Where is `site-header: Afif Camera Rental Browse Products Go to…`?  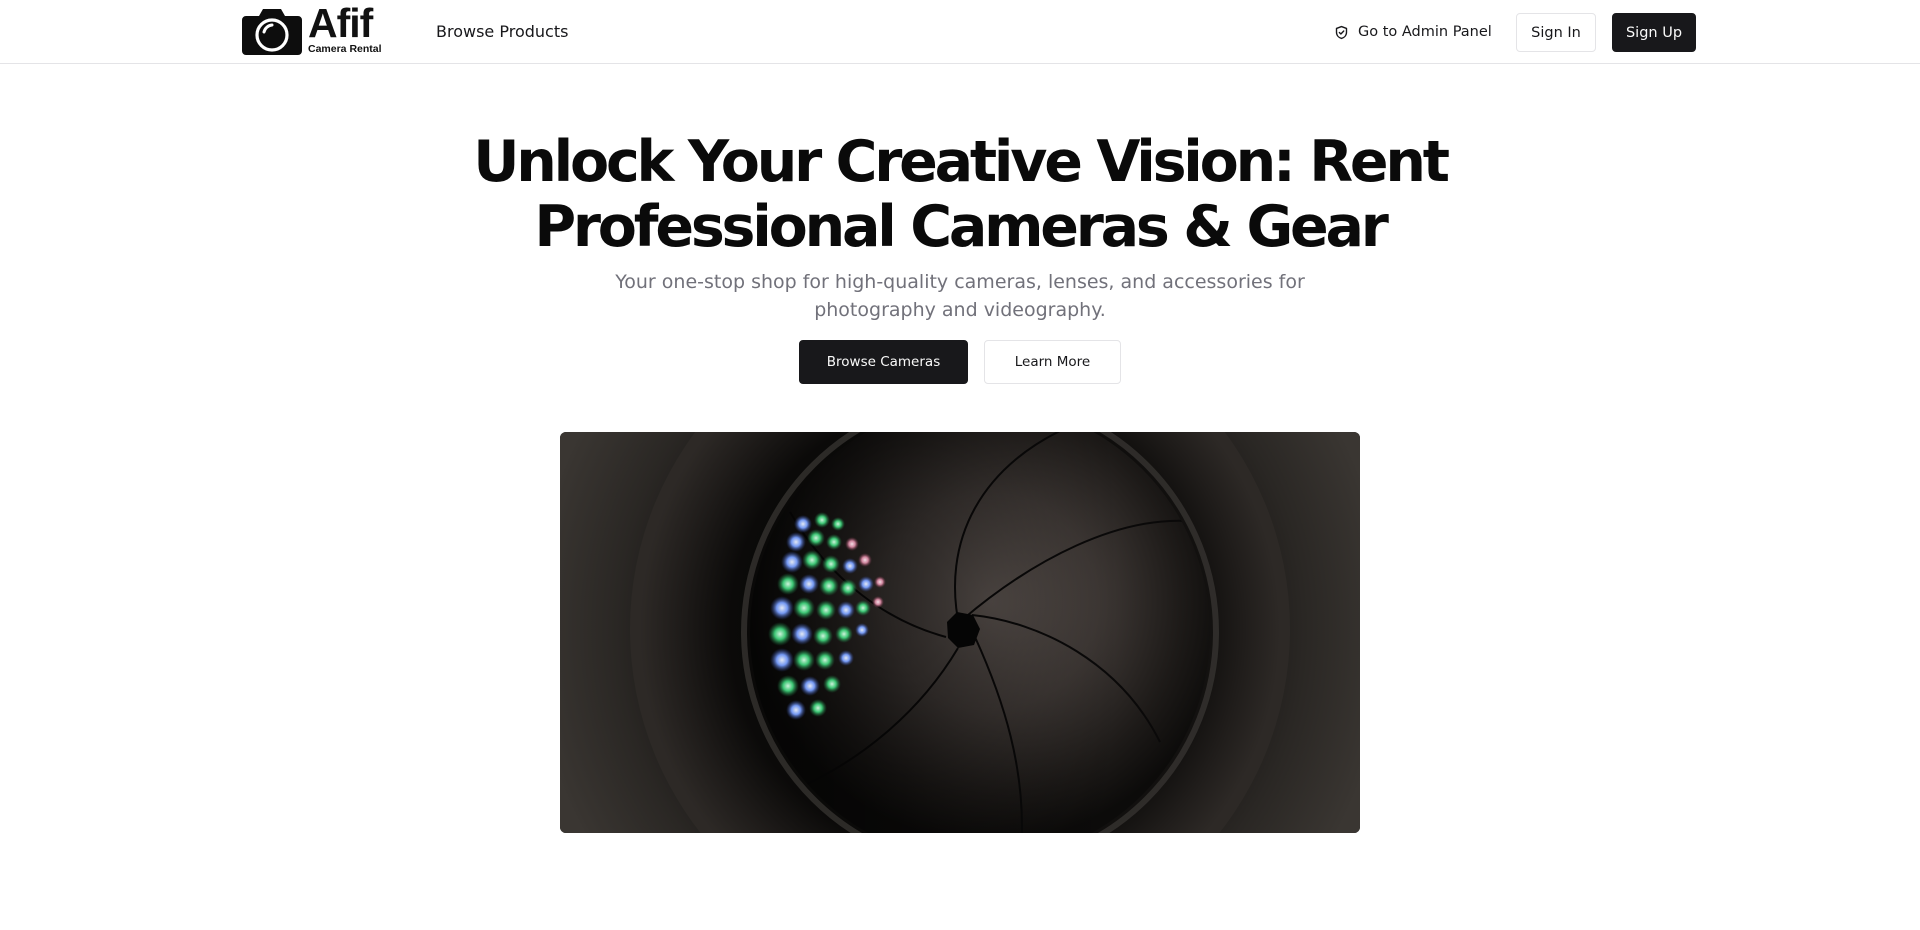
site-header: Afif Camera Rental Browse Products Go to… is located at coordinates (960, 32).